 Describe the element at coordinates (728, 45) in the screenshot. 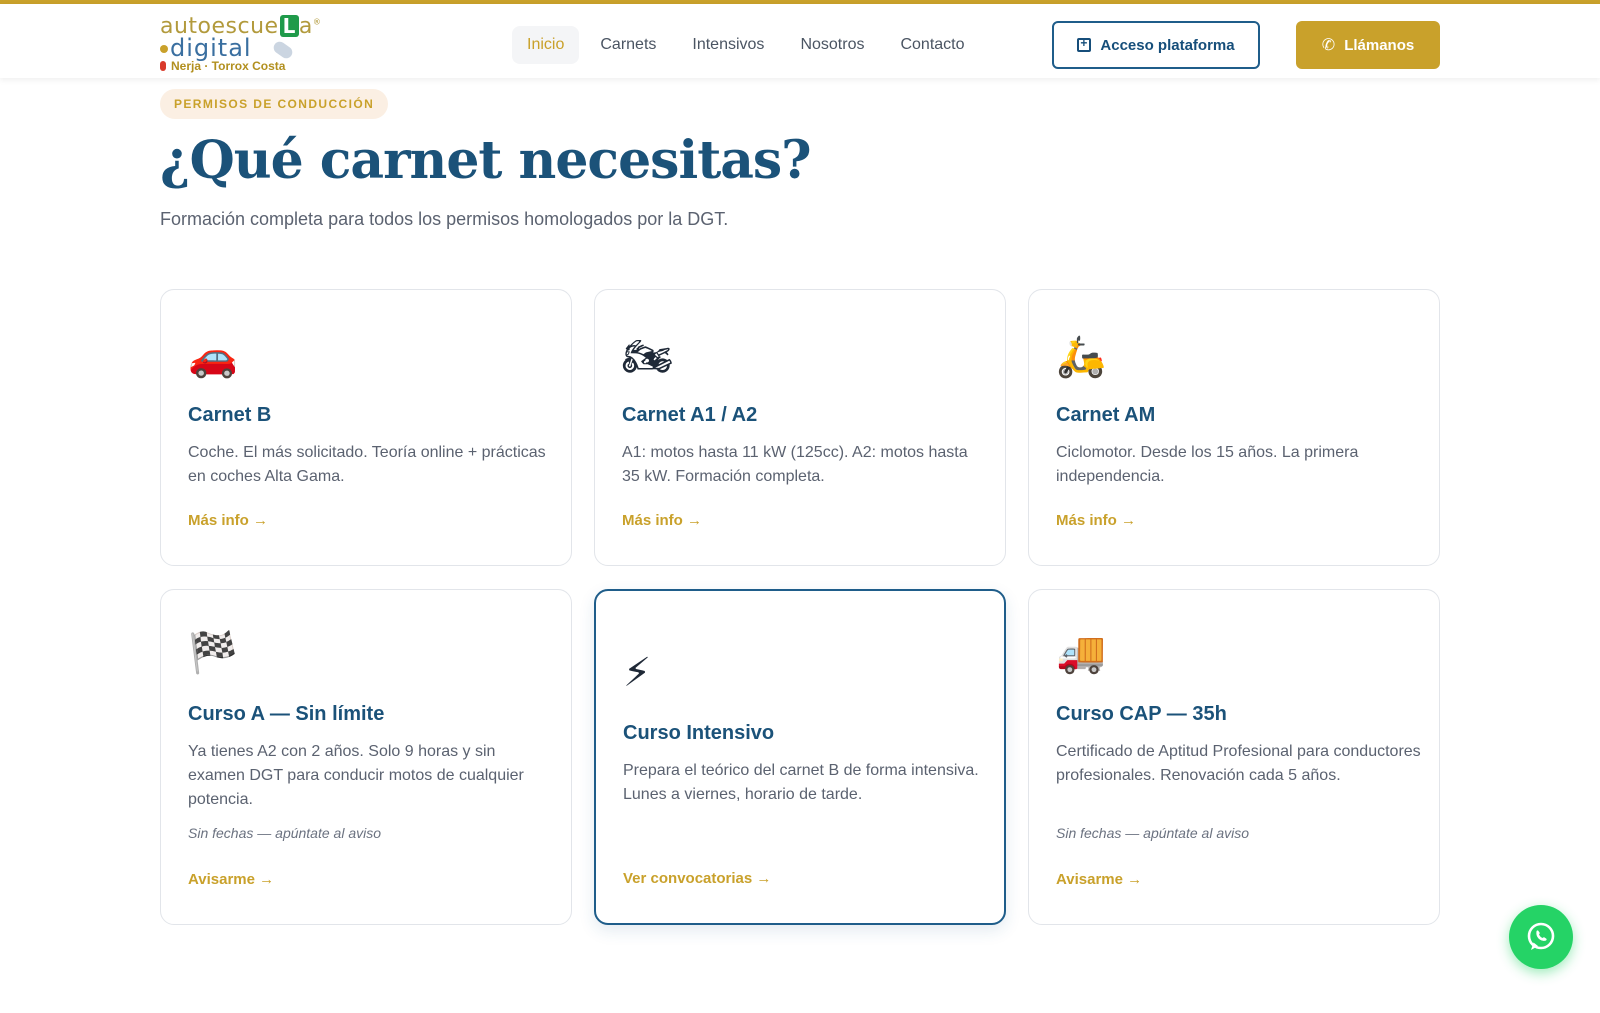

I see `nav-item-intensivos: Intensivos` at that location.